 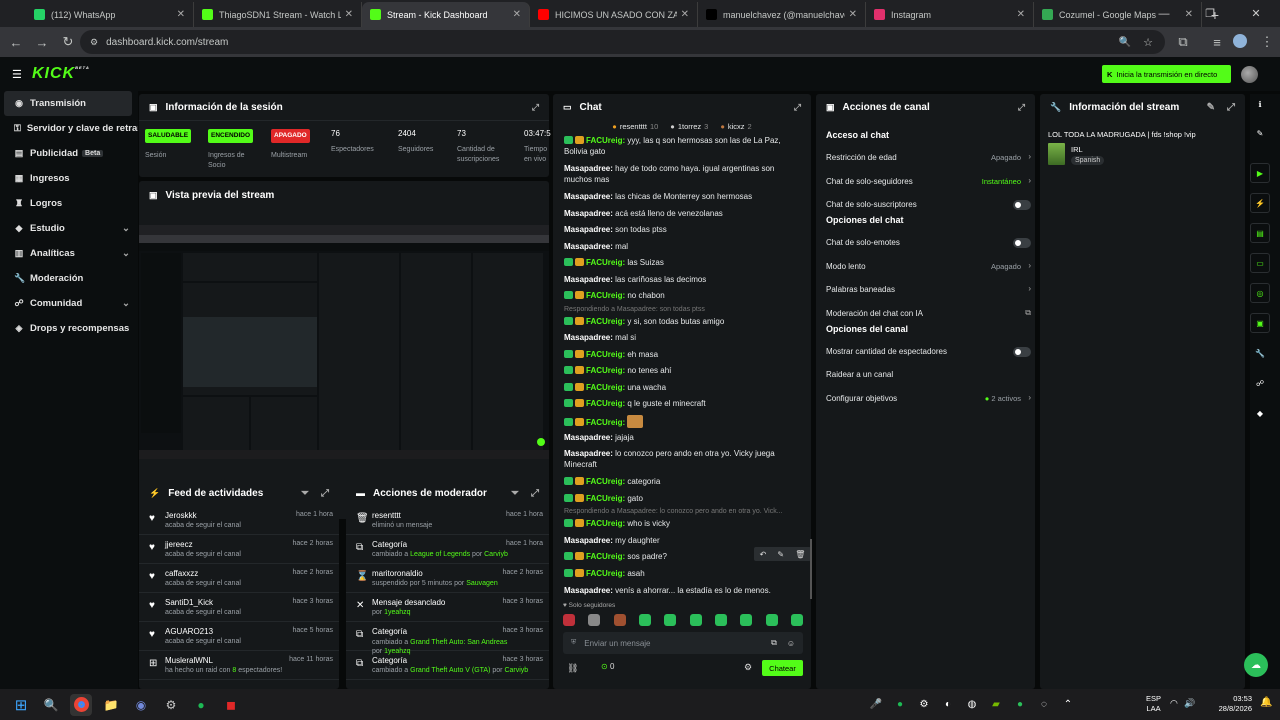 I want to click on channel-setting-row: Chat de solo-seguidores Instantáneo ›, so click(x=928, y=182).